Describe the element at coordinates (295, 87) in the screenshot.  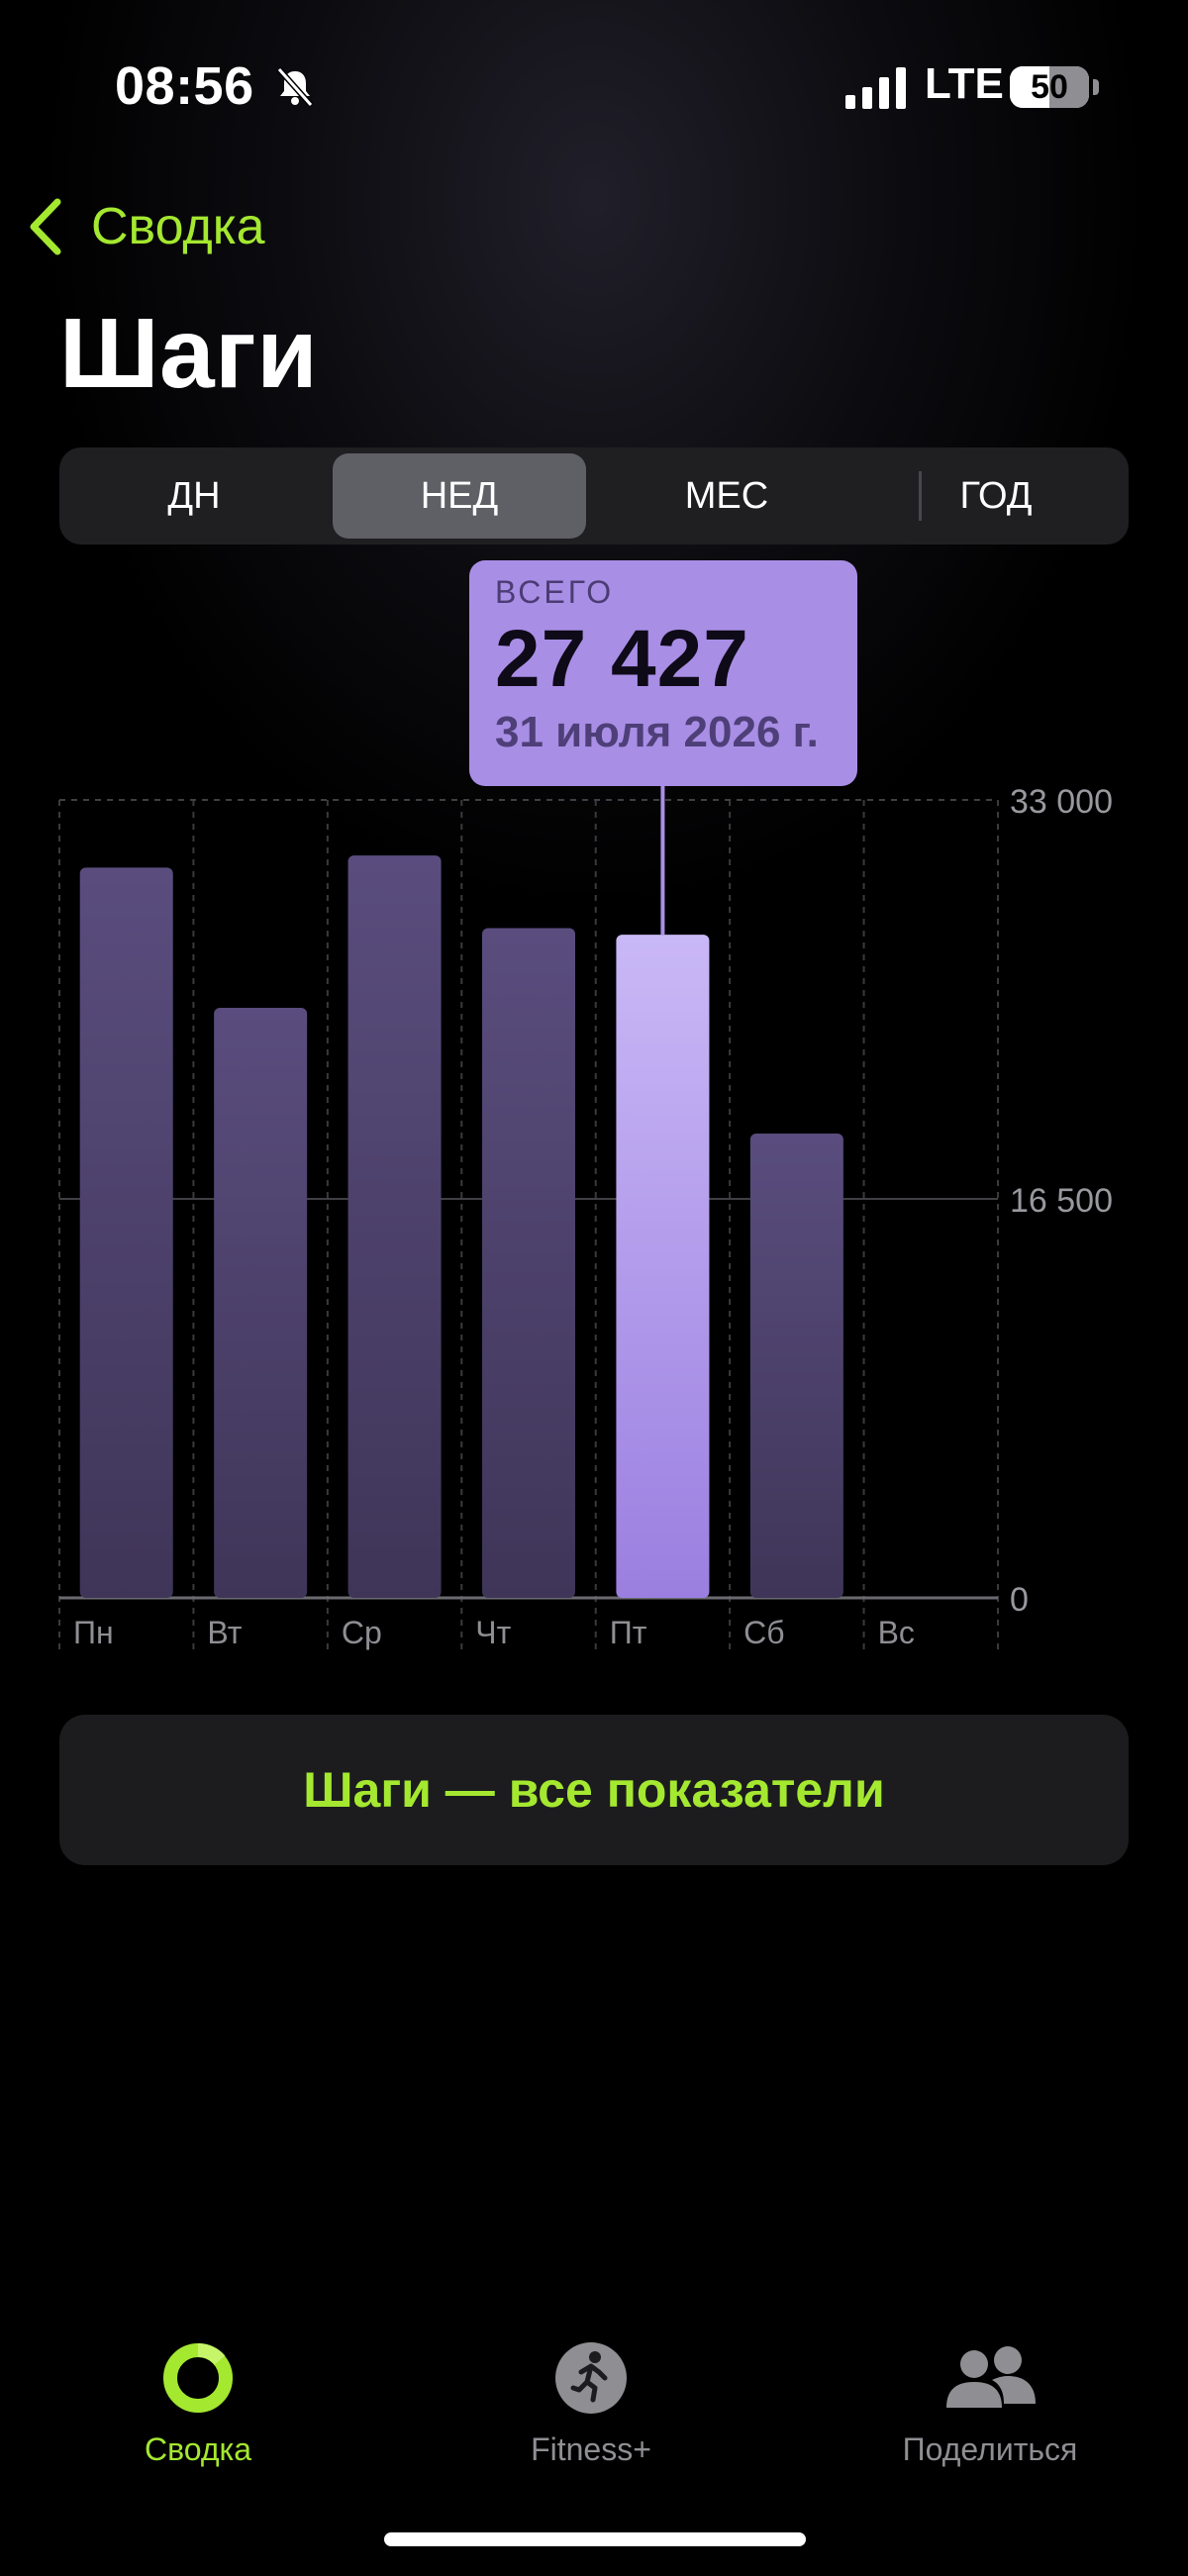
I see `bell-slash-icon` at that location.